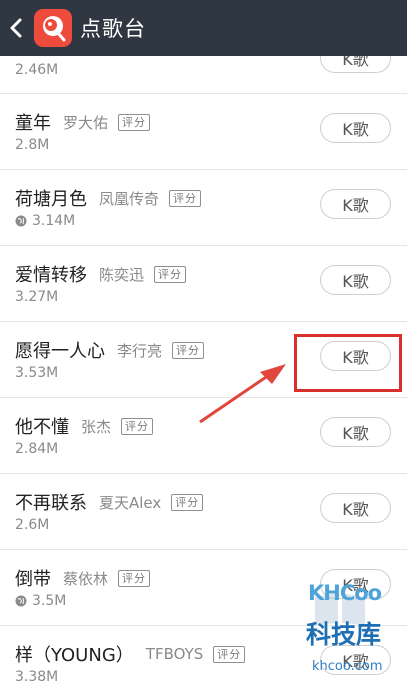 The height and width of the screenshot is (686, 407). I want to click on song-row: 荷塘月色 凤凰传奇 评分 3.14M K歌, so click(203, 208).